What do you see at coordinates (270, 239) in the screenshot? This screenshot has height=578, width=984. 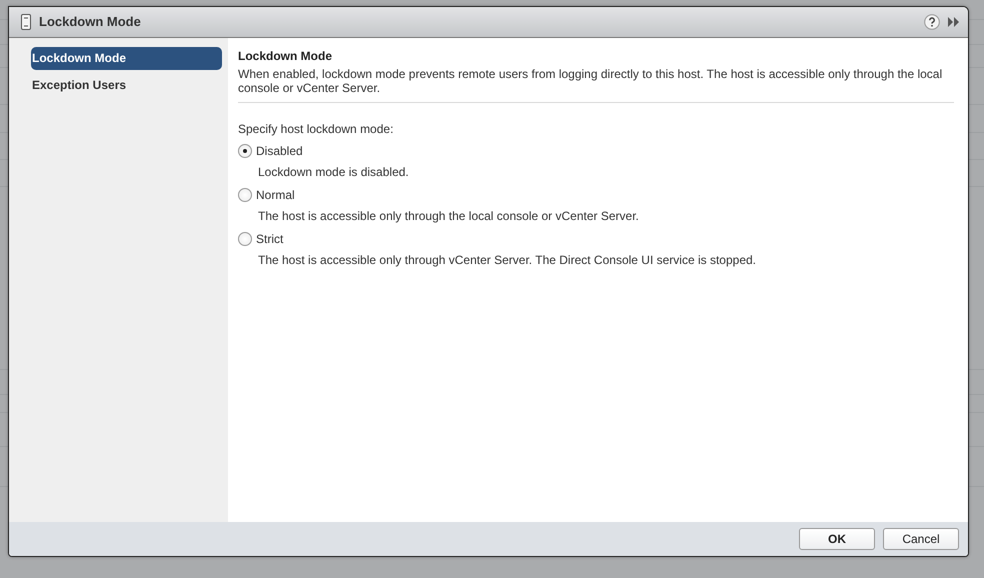 I see `radio-label: Strict` at bounding box center [270, 239].